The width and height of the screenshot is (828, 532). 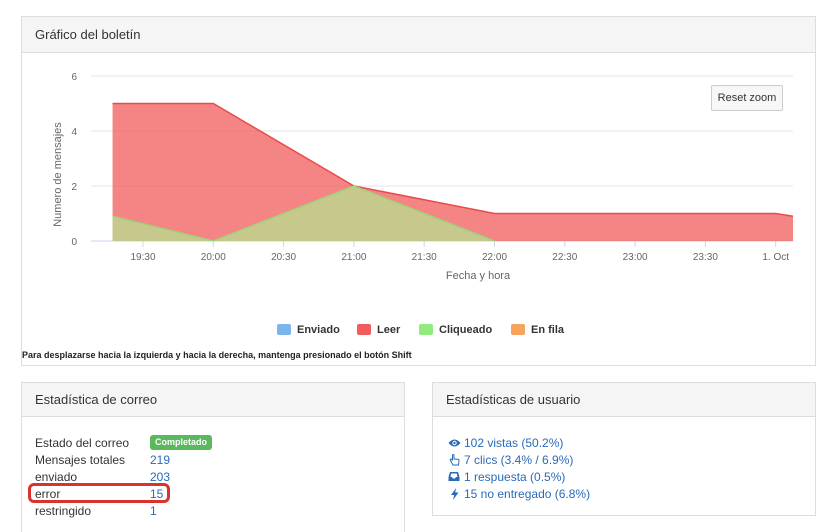 I want to click on replies-link: 1 respuesta (0.5%), so click(x=514, y=477).